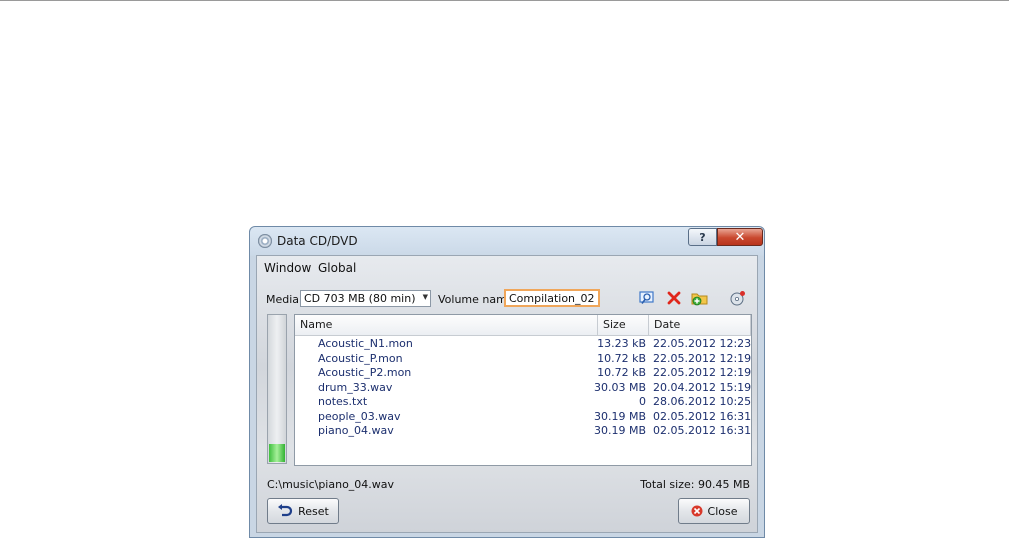 The height and width of the screenshot is (538, 1009). What do you see at coordinates (621, 343) in the screenshot?
I see `file-size: 13.23 kB` at bounding box center [621, 343].